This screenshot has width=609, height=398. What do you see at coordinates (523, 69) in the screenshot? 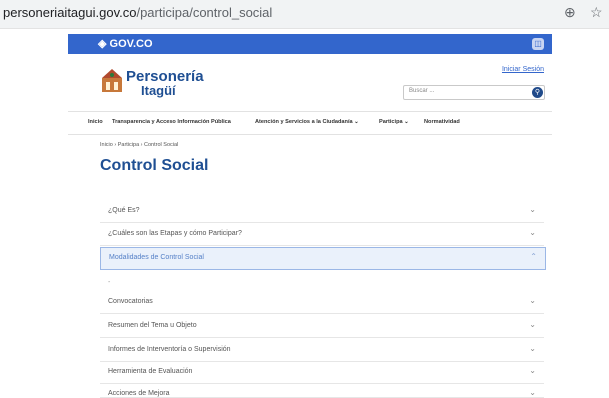
I see `login-link: Iniciar Sesión` at bounding box center [523, 69].